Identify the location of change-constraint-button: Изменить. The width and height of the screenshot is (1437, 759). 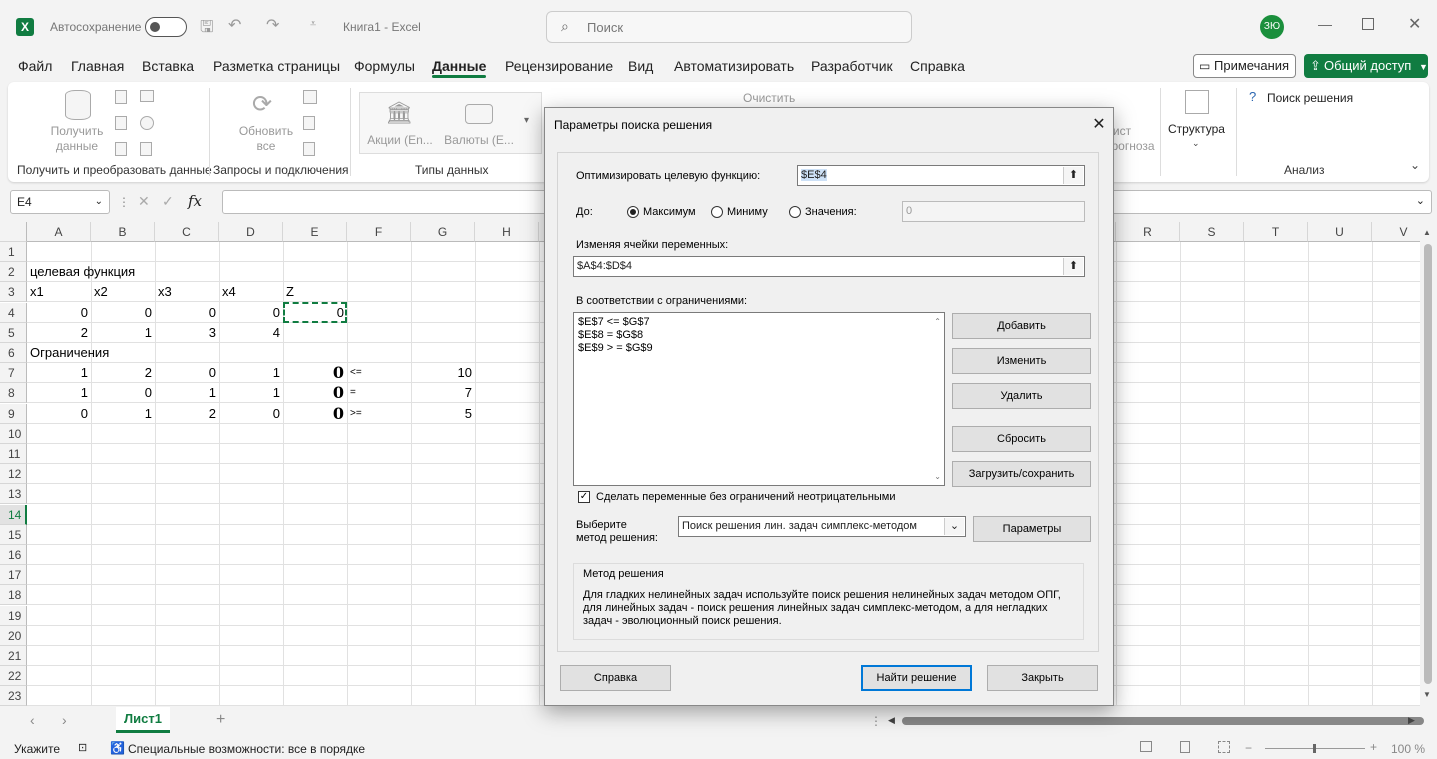
(1021, 361).